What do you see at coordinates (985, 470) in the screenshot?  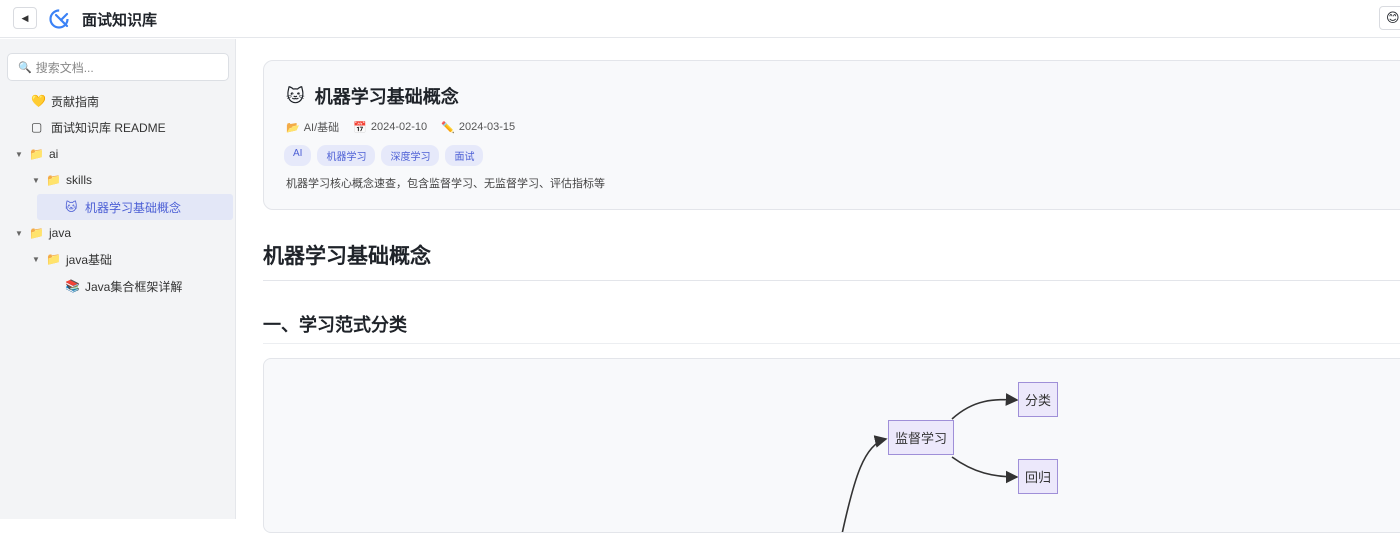 I see `edge-supervised-to-regression` at bounding box center [985, 470].